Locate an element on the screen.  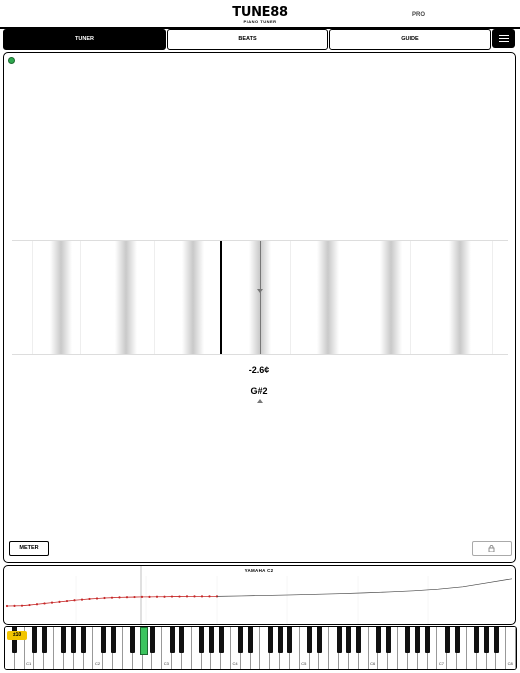
meter-button: METER is located at coordinates (29, 548).